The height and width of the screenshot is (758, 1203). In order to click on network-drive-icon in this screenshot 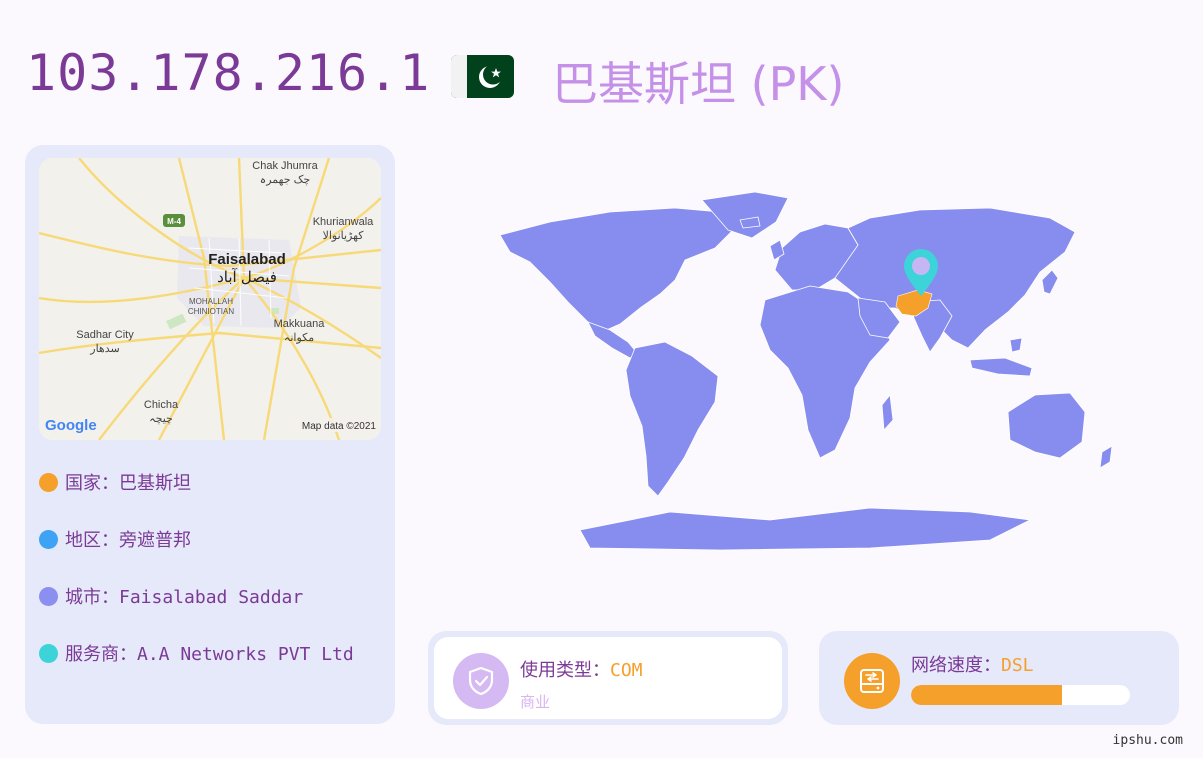, I will do `click(872, 681)`.